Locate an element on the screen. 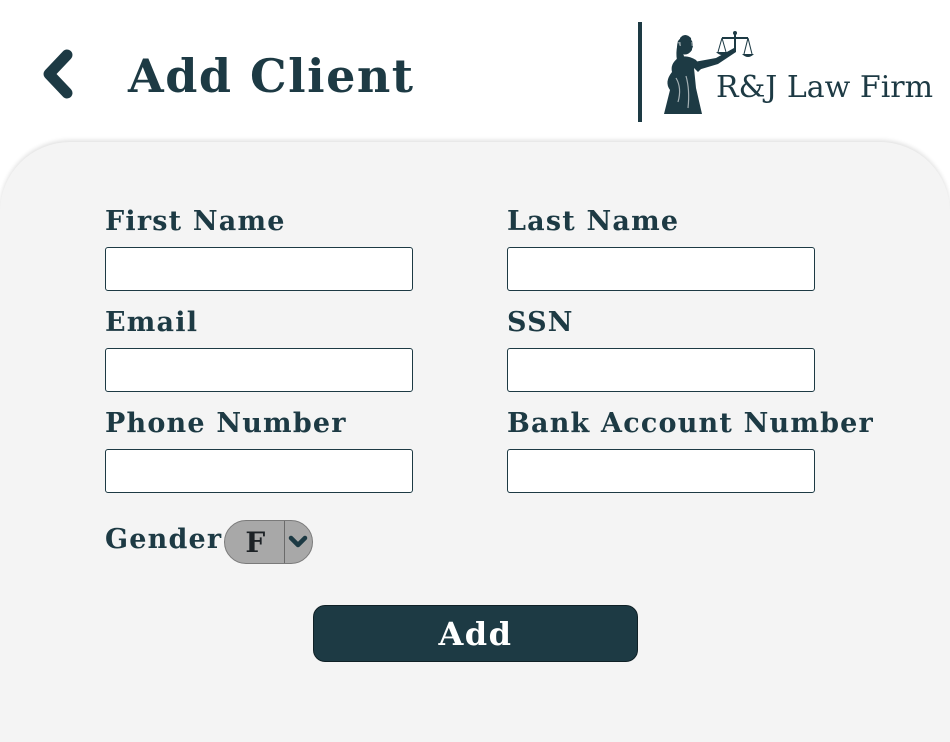 The width and height of the screenshot is (950, 742). email-input is located at coordinates (259, 370).